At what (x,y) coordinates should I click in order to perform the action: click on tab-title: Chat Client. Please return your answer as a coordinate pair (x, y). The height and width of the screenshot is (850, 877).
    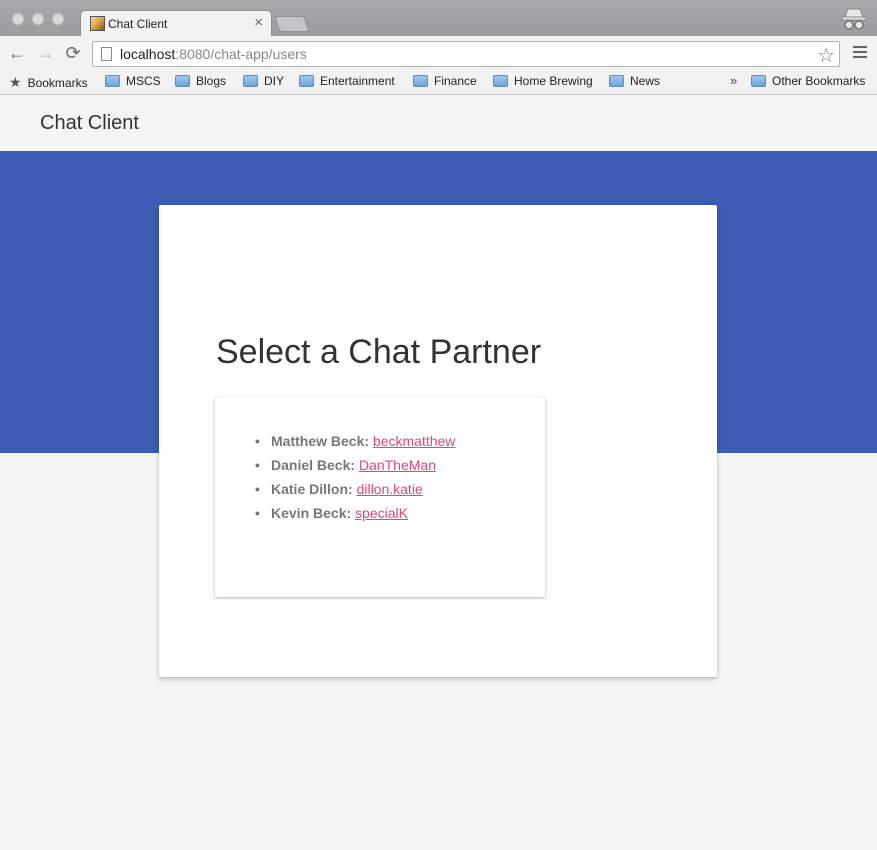
    Looking at the image, I should click on (138, 24).